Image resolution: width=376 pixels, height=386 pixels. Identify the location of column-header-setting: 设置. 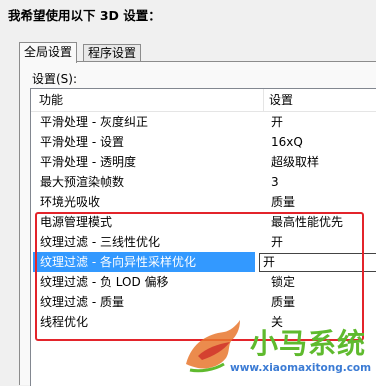
(319, 100).